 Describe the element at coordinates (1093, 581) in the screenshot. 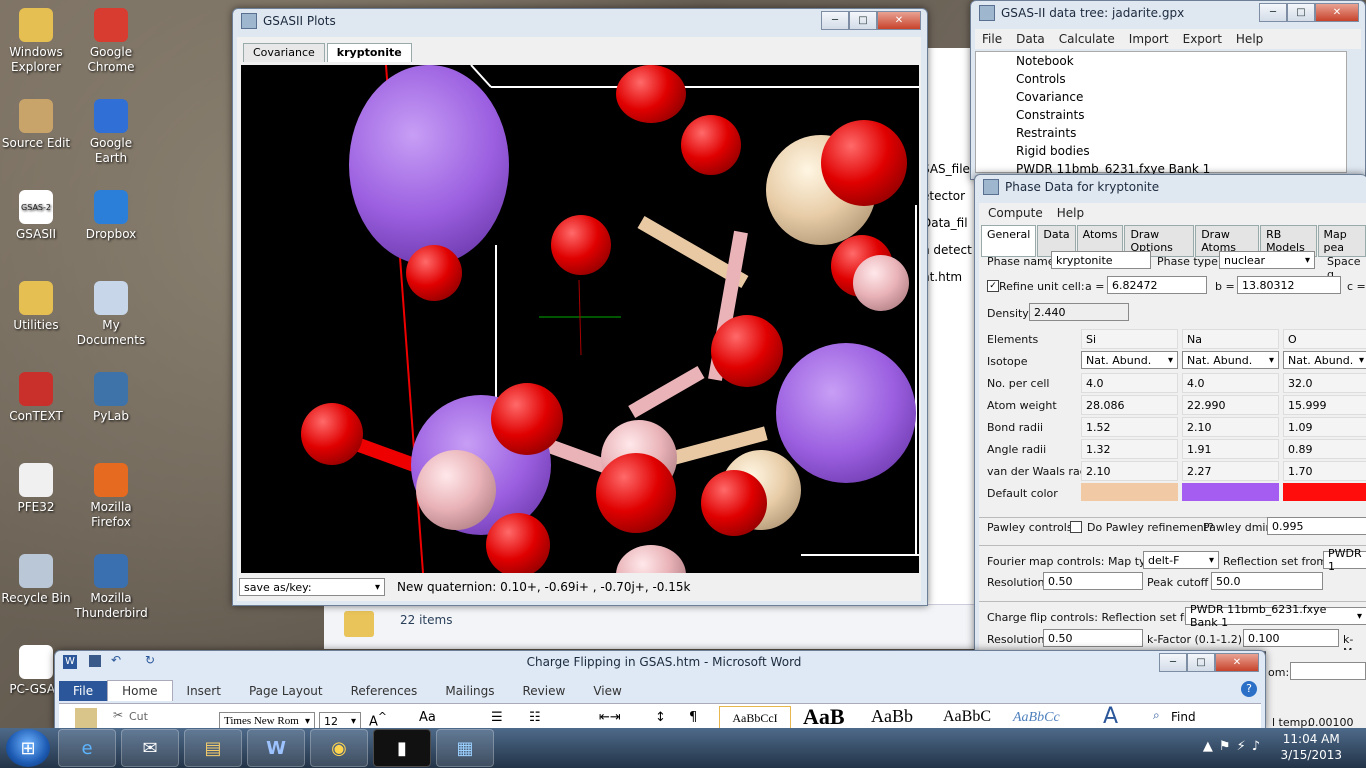

I see `resolution-input: 0.50` at that location.